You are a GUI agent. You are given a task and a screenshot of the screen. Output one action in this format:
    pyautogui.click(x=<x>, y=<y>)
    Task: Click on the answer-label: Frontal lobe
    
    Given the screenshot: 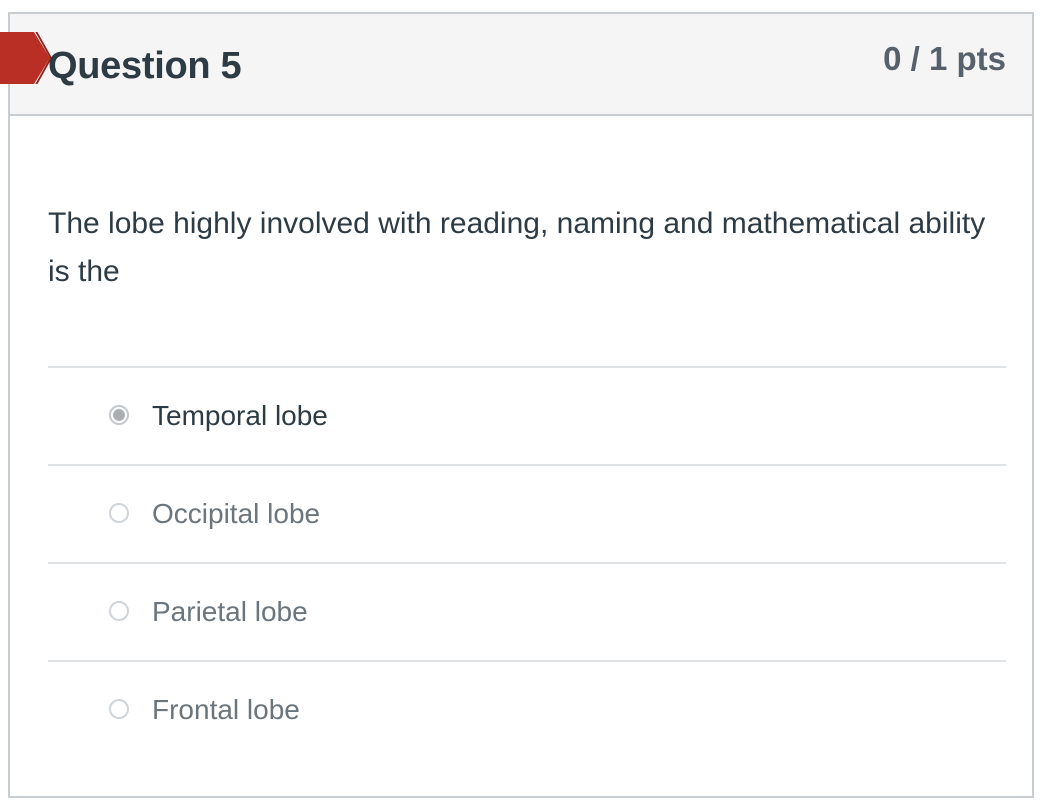 What is the action you would take?
    pyautogui.click(x=226, y=709)
    